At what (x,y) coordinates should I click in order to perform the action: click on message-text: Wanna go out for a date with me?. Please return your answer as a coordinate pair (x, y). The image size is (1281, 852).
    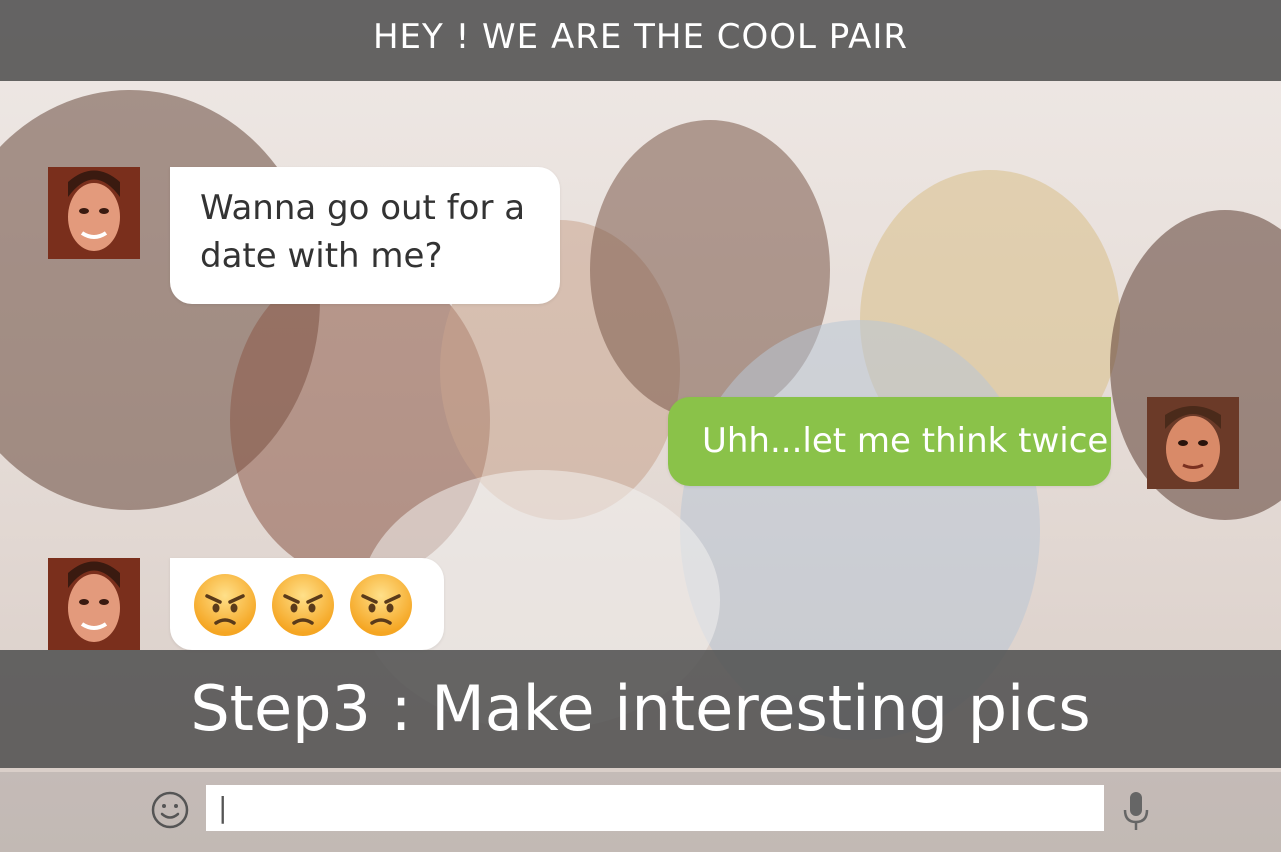
    Looking at the image, I should click on (363, 232).